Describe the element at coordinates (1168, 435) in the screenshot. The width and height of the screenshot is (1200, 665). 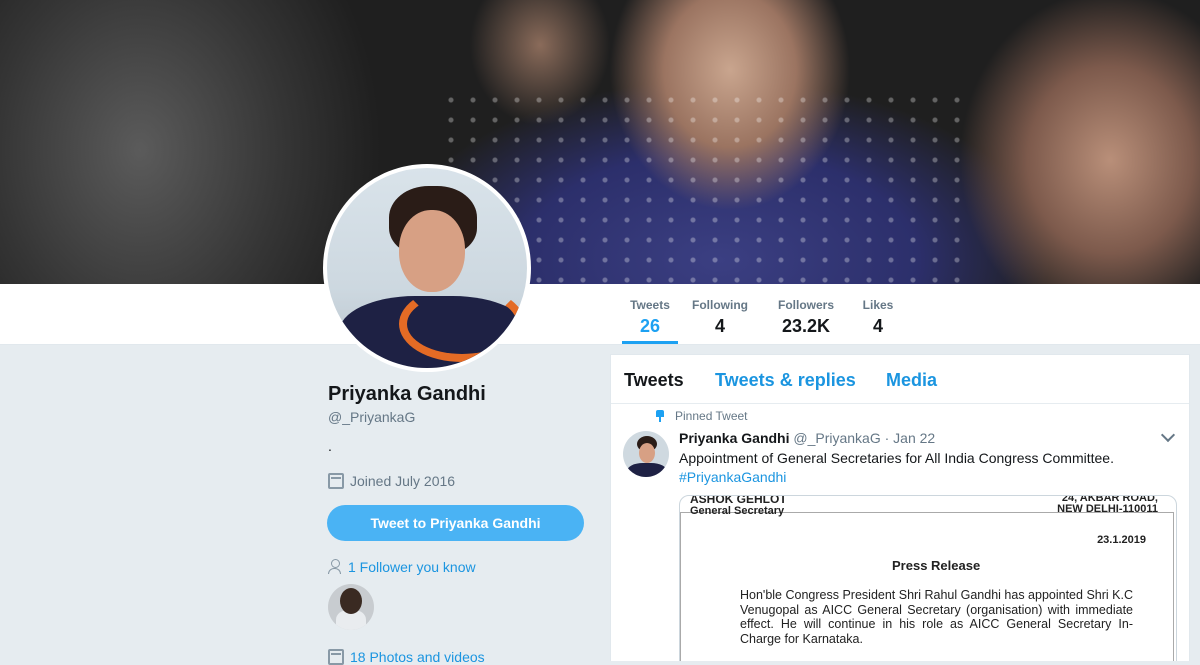
I see `chevron-down-icon` at that location.